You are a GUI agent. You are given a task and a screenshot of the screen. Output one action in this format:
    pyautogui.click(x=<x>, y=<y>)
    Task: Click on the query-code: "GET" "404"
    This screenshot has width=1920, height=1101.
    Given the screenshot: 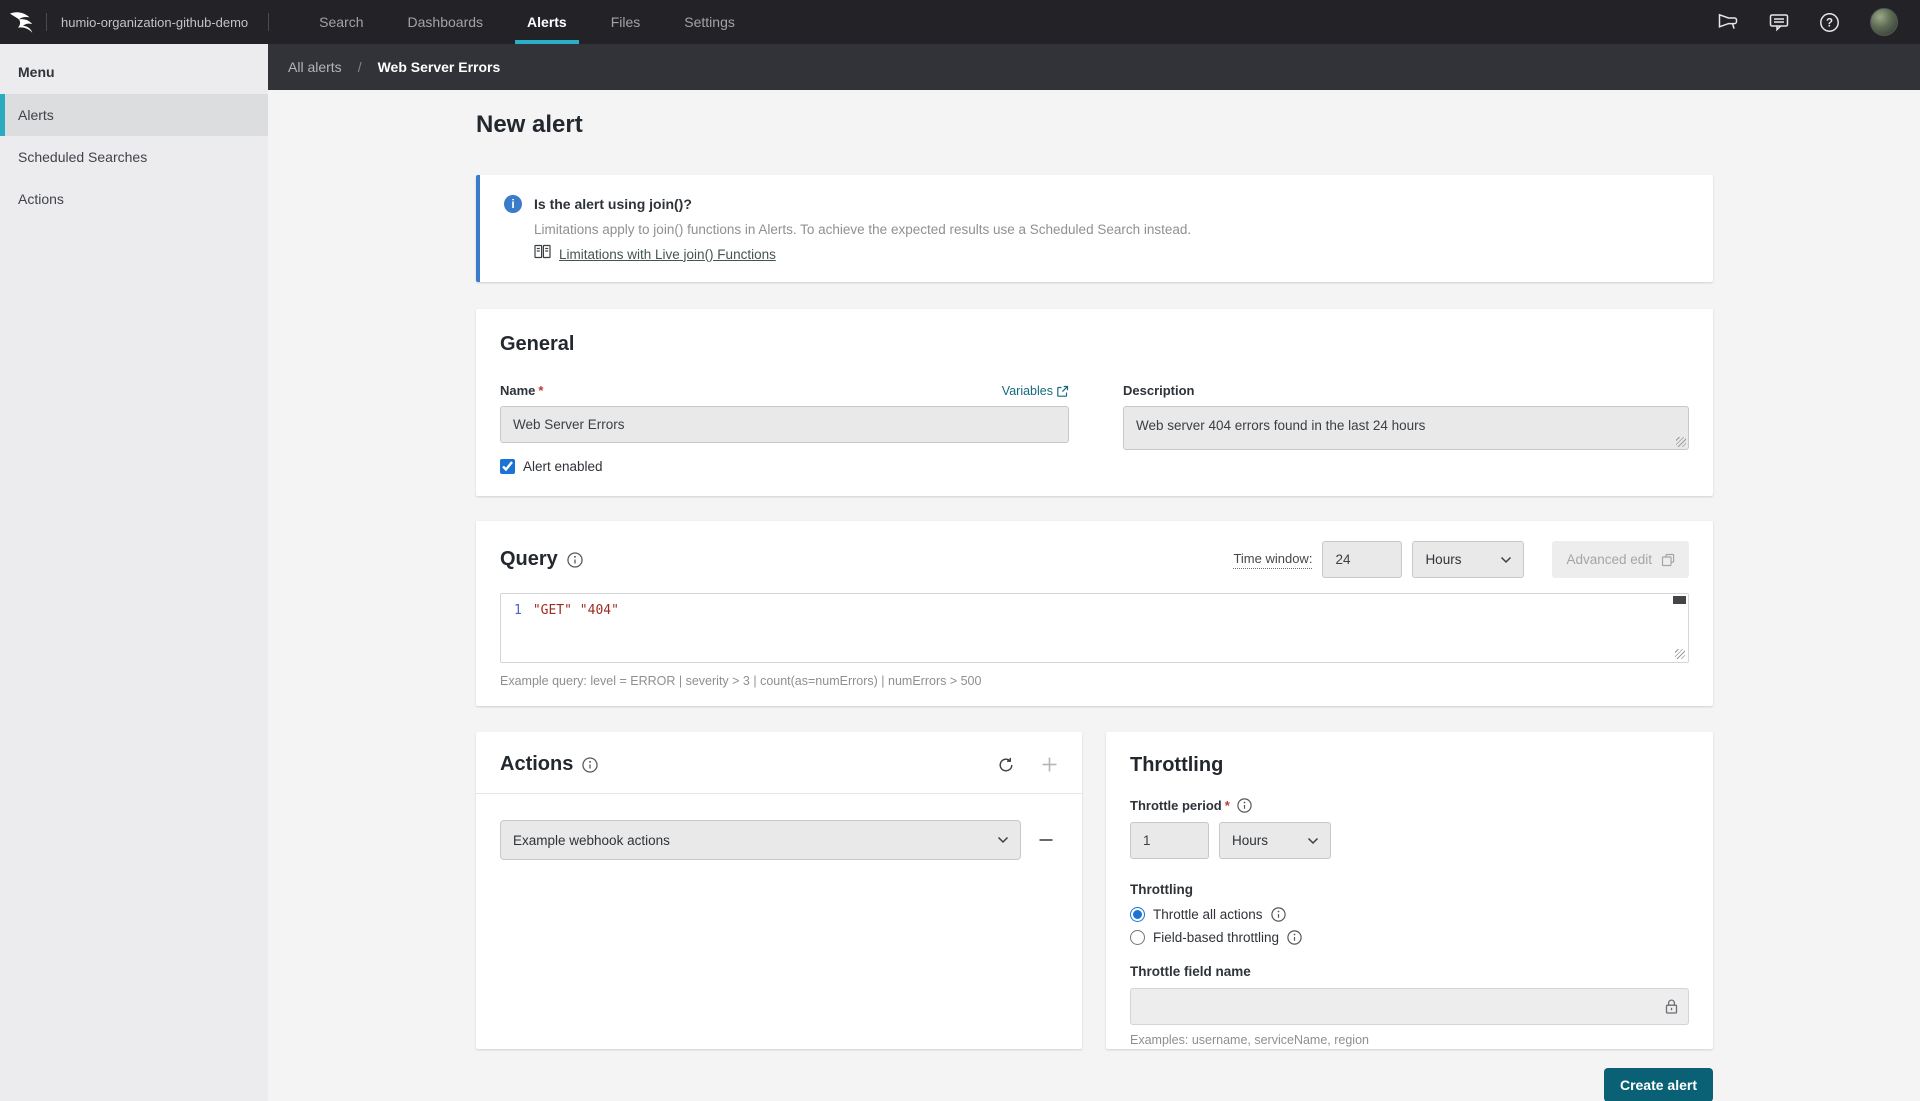 What is the action you would take?
    pyautogui.click(x=575, y=610)
    